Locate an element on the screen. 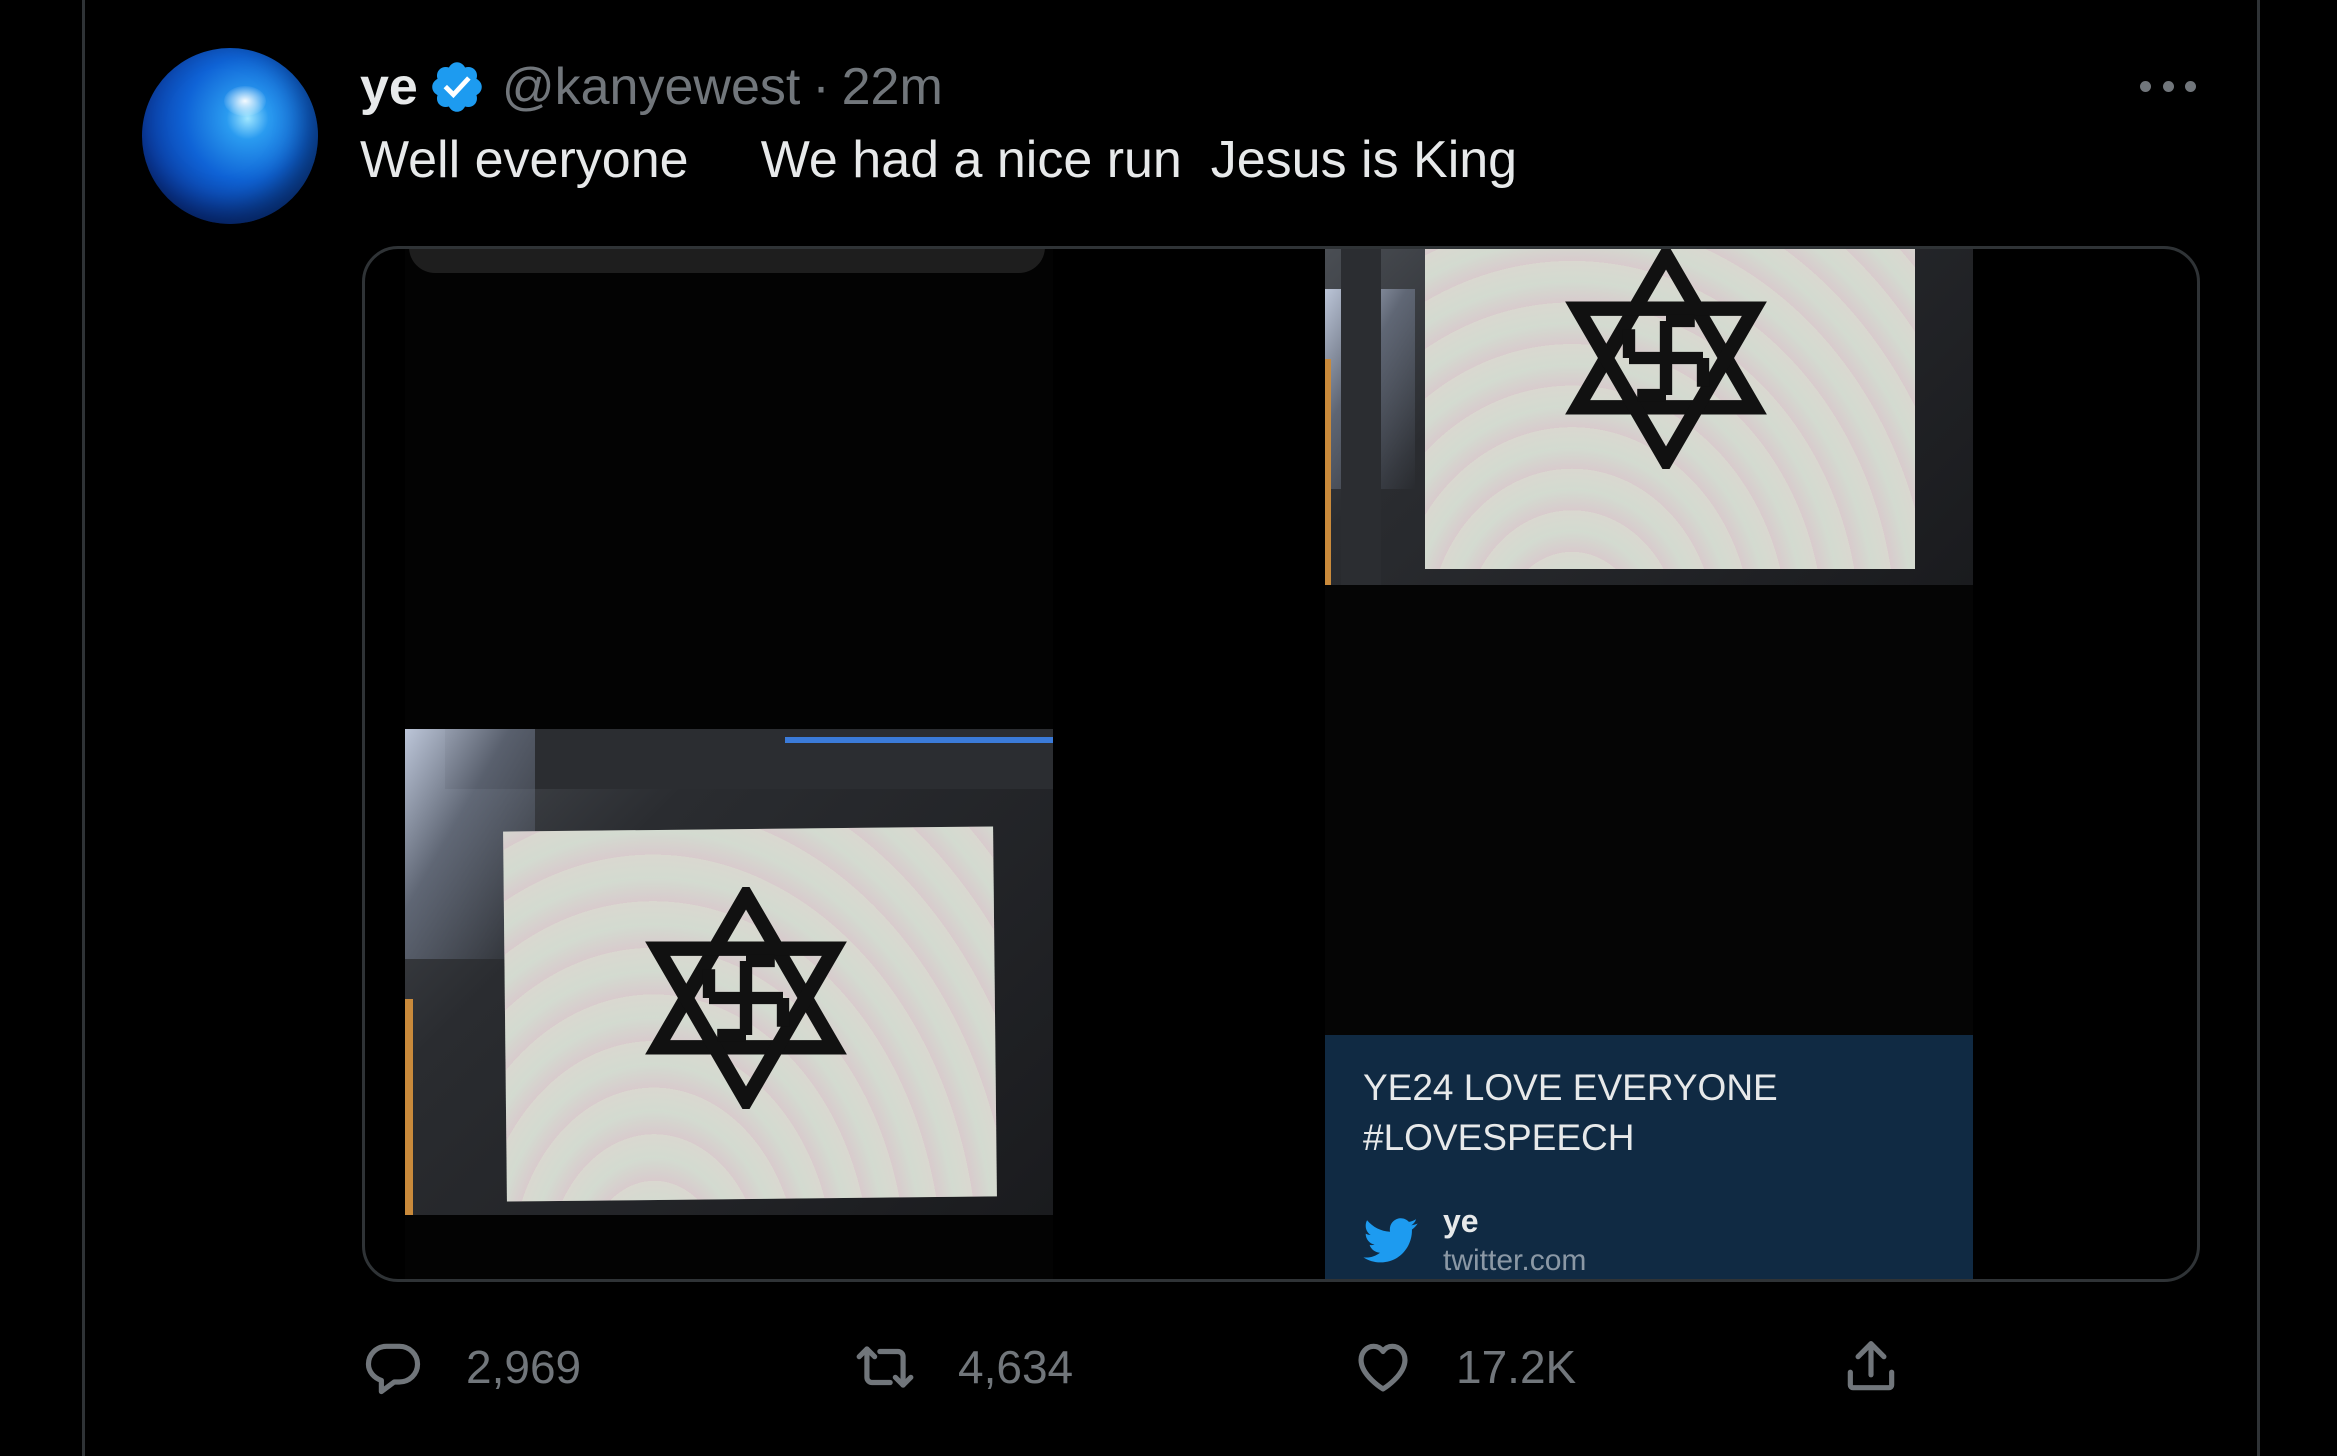  reply-icon is located at coordinates (393, 1369).